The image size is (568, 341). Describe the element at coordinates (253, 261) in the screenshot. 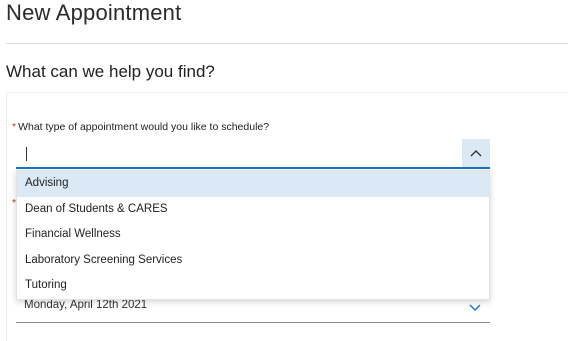

I see `dropdown-option-laboratory-screening: Laboratory Screening Services` at that location.